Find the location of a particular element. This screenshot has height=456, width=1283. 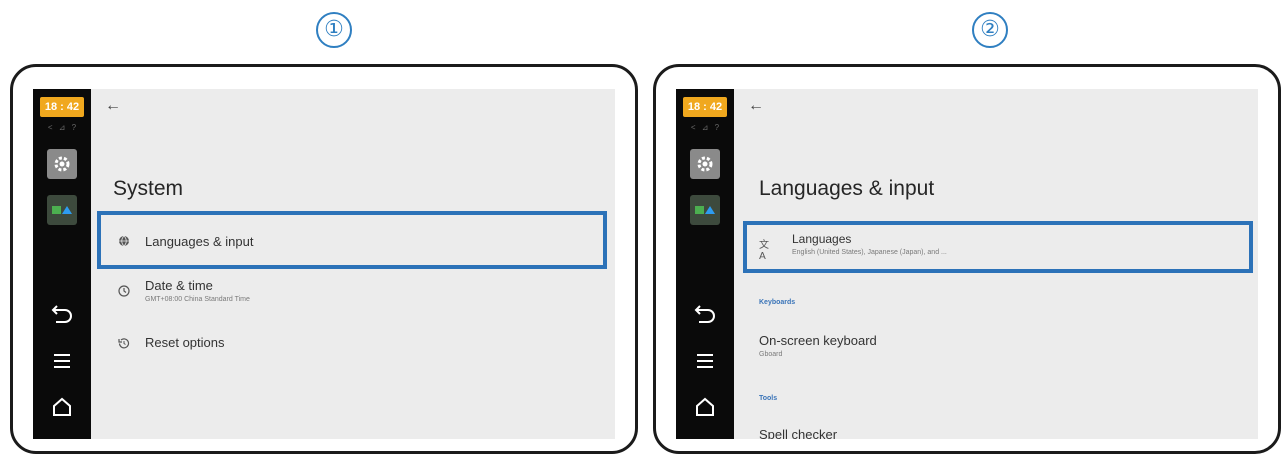

keyboards-header: Keyboards is located at coordinates (777, 302).